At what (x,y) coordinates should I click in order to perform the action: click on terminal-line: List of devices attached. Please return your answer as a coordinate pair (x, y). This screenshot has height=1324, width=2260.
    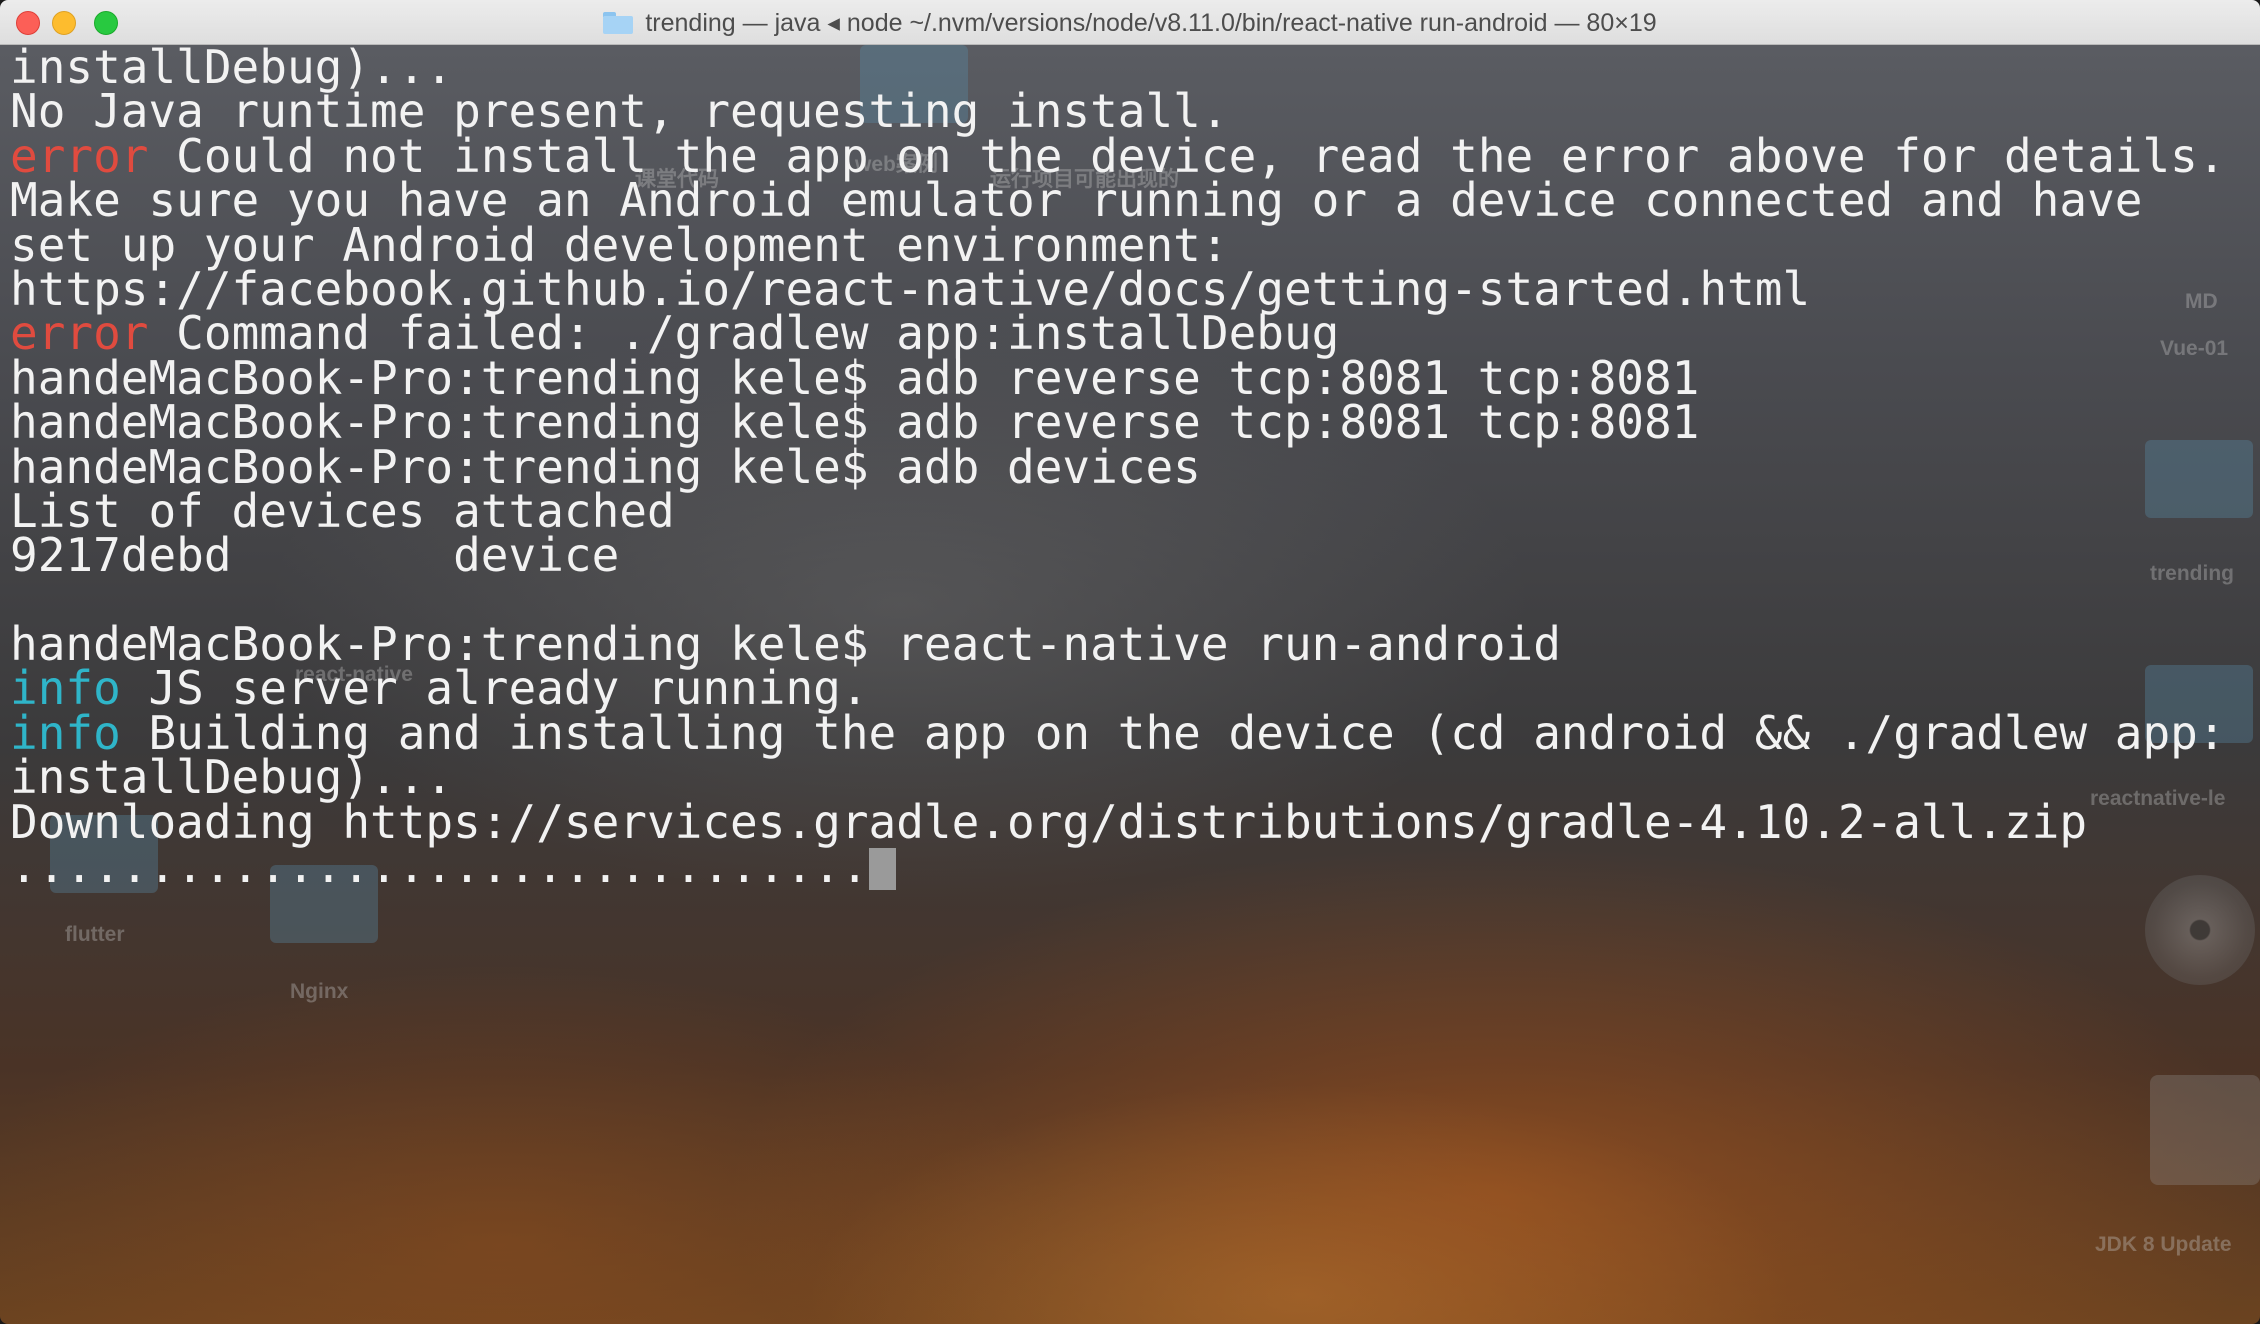
    Looking at the image, I should click on (1118, 511).